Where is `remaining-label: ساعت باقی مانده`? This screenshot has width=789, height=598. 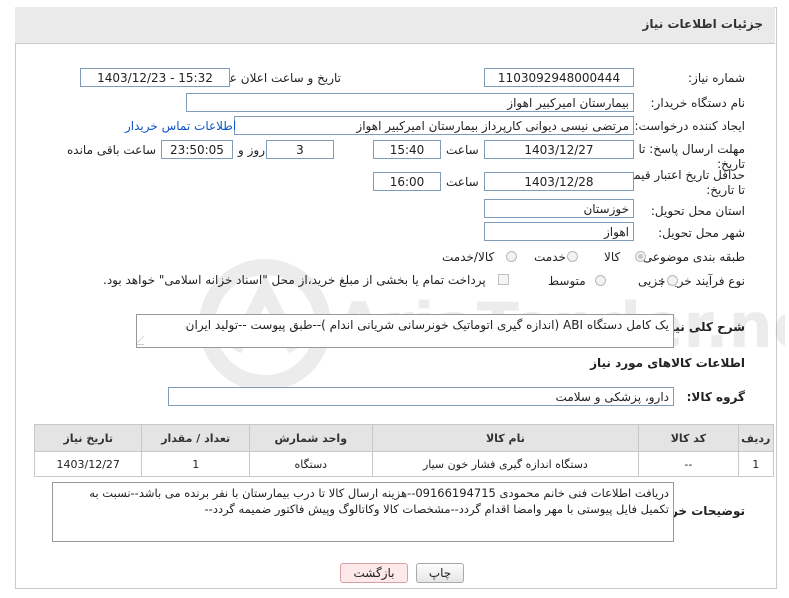 remaining-label: ساعت باقی مانده is located at coordinates (112, 150).